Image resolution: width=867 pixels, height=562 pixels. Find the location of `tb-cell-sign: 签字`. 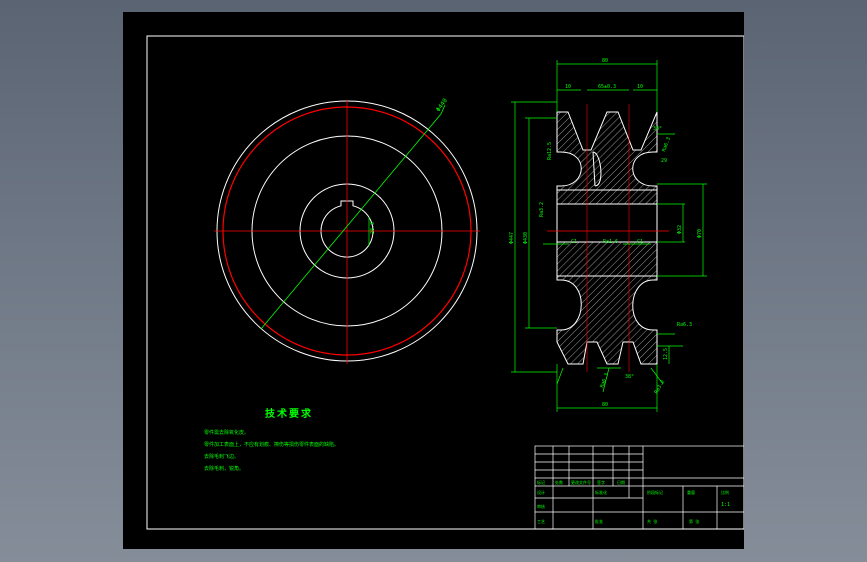

tb-cell-sign: 签字 is located at coordinates (601, 482).